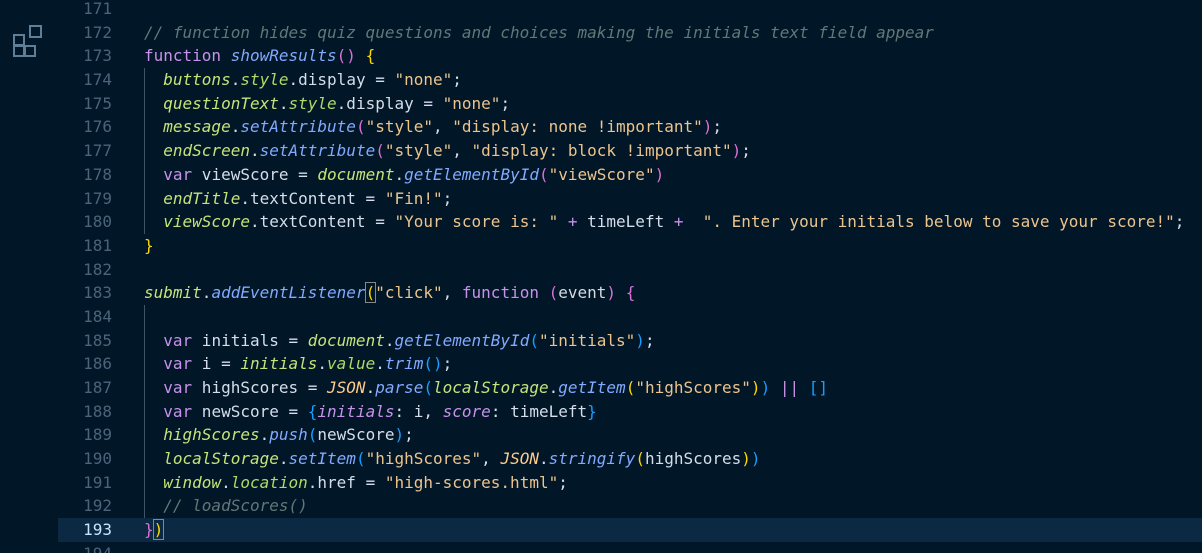  I want to click on line-number: 184, so click(97, 316).